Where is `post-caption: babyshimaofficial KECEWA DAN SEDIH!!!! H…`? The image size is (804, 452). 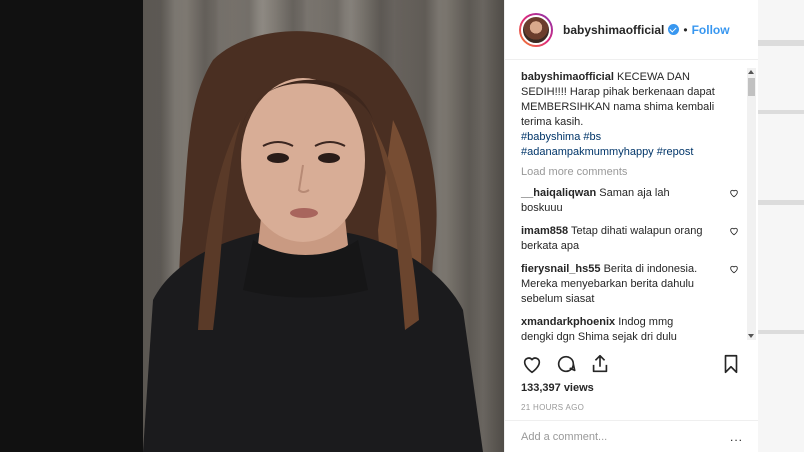 post-caption: babyshimaofficial KECEWA DAN SEDIH!!!! H… is located at coordinates (625, 115).